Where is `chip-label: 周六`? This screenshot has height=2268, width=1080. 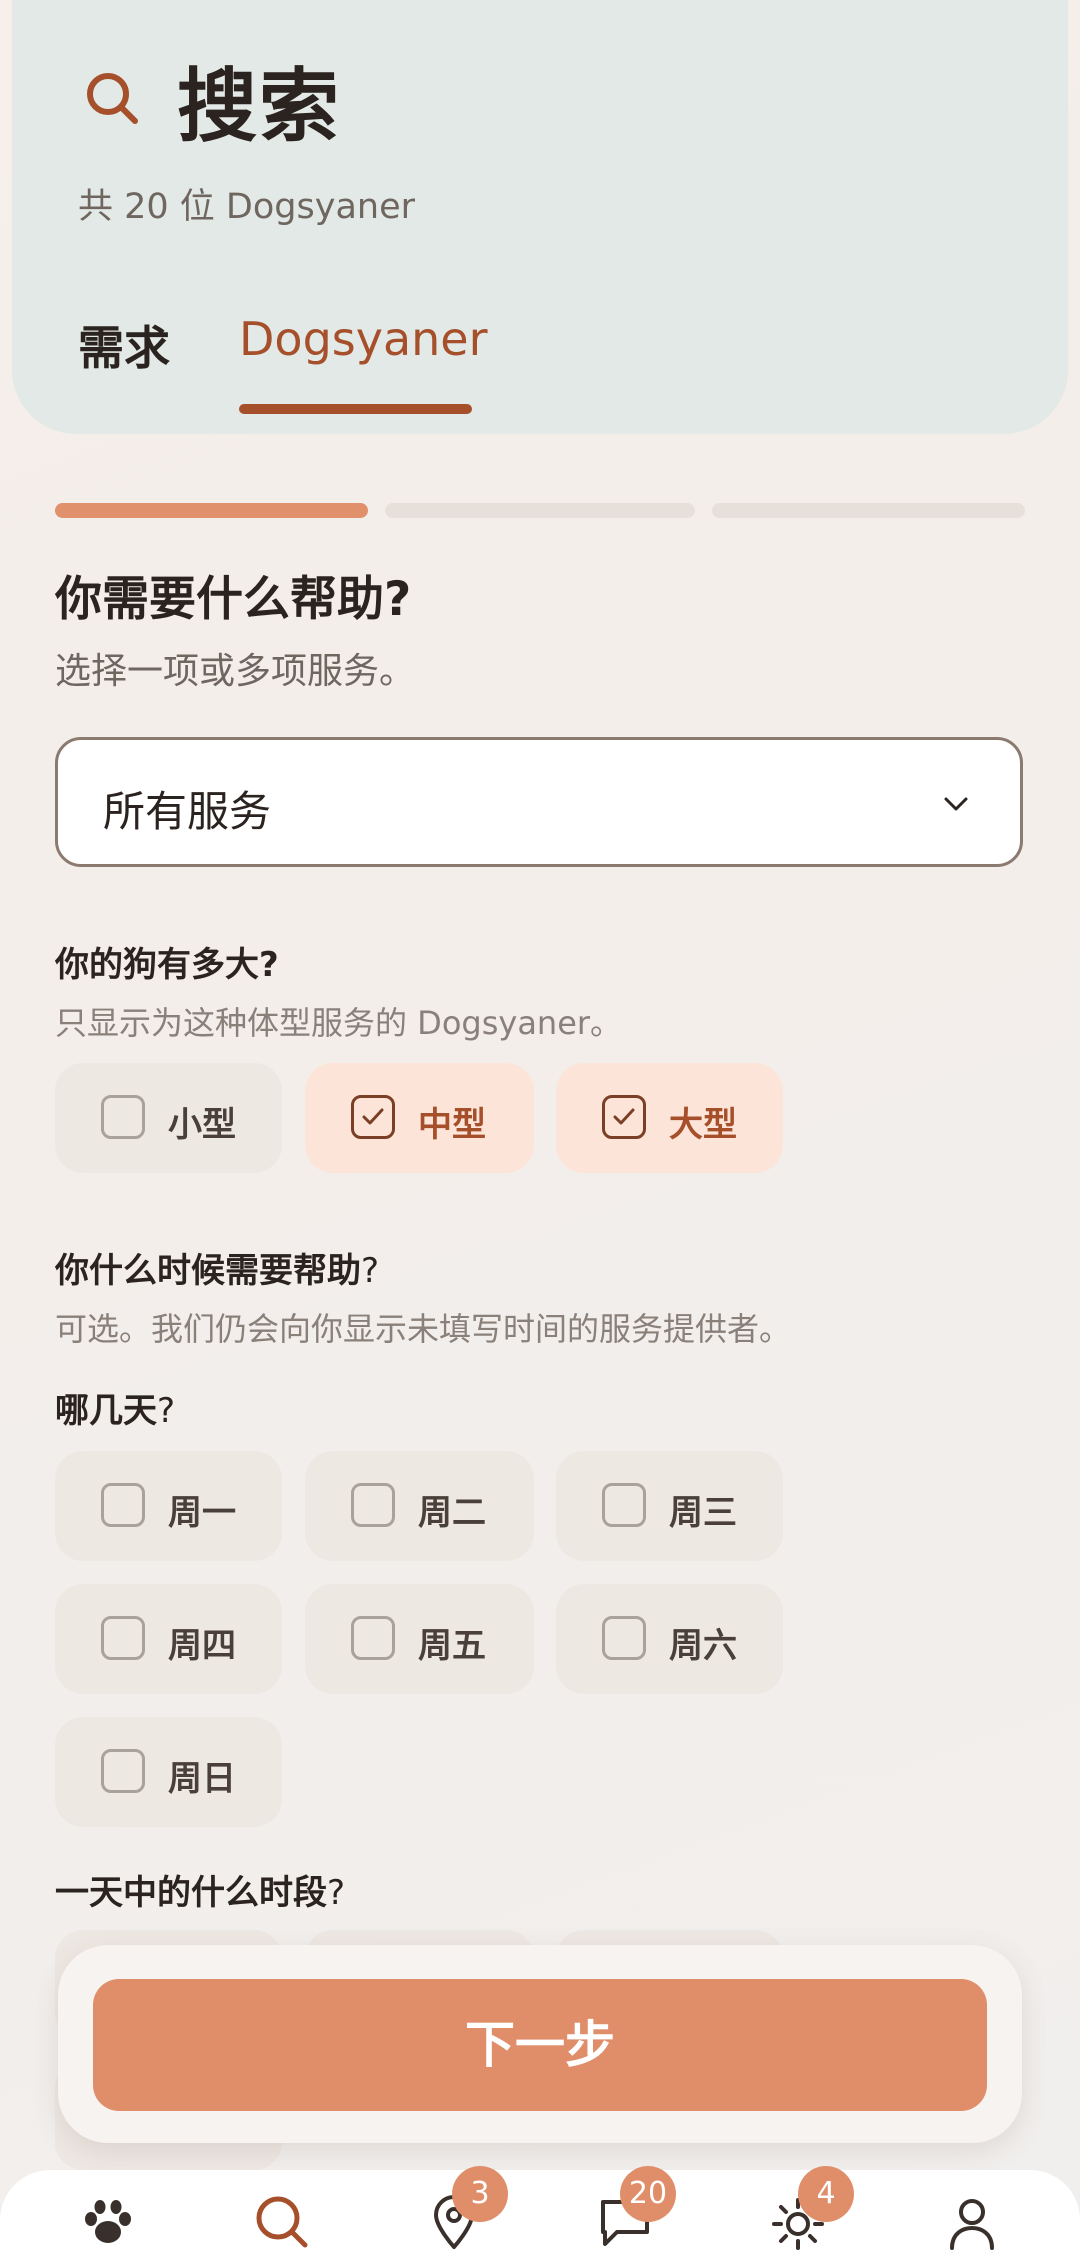 chip-label: 周六 is located at coordinates (703, 1646).